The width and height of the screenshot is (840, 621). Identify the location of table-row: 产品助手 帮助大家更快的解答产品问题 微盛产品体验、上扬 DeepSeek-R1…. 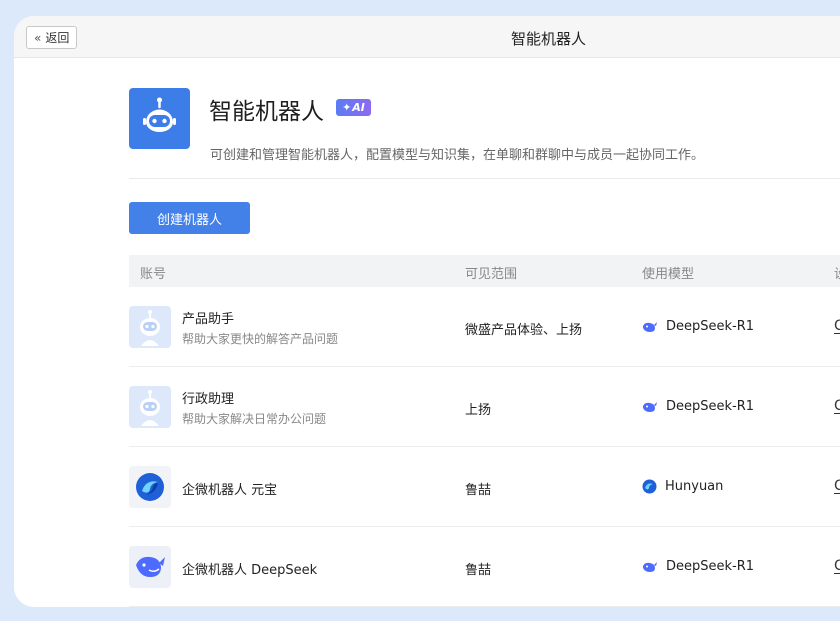
(484, 327).